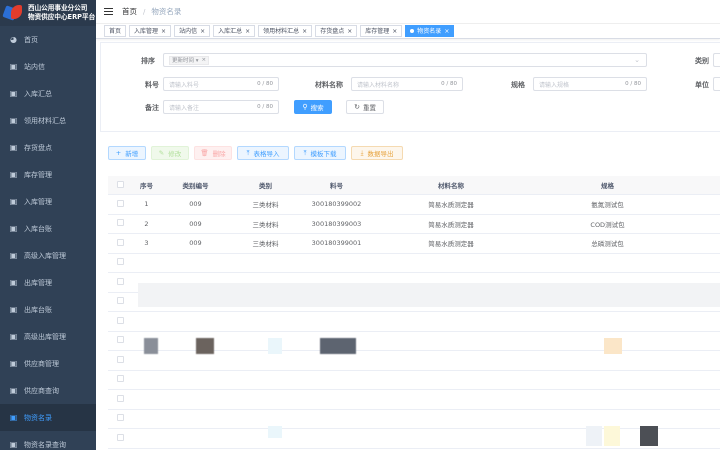 The image size is (720, 450). I want to click on tab-tag: 库存管理 ×, so click(381, 31).